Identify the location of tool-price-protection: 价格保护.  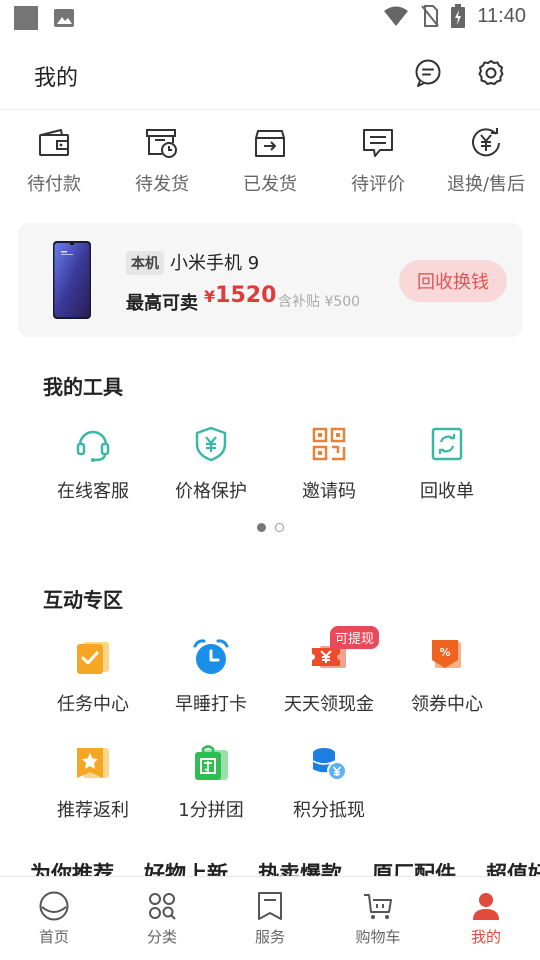
(211, 464).